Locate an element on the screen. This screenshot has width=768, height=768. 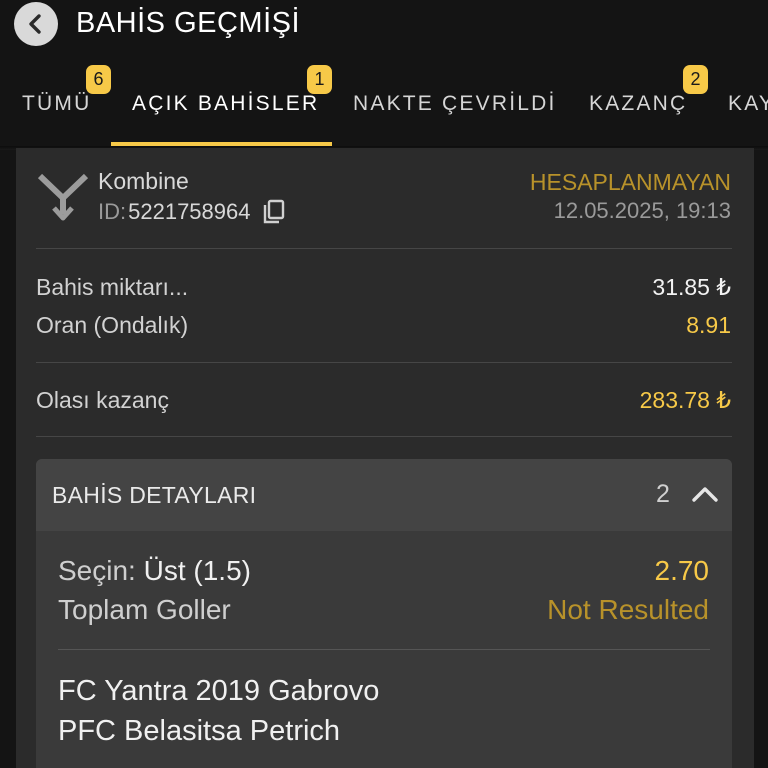
odds-label: Oran (Ondalık) is located at coordinates (112, 325).